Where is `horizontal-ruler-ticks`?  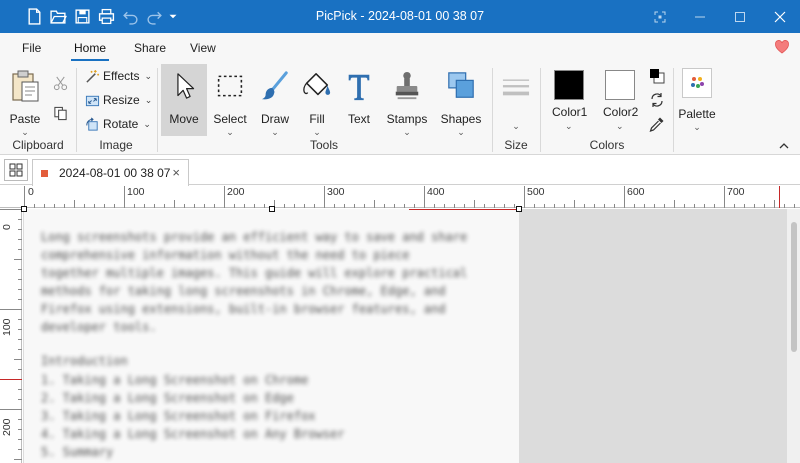 horizontal-ruler-ticks is located at coordinates (409, 197).